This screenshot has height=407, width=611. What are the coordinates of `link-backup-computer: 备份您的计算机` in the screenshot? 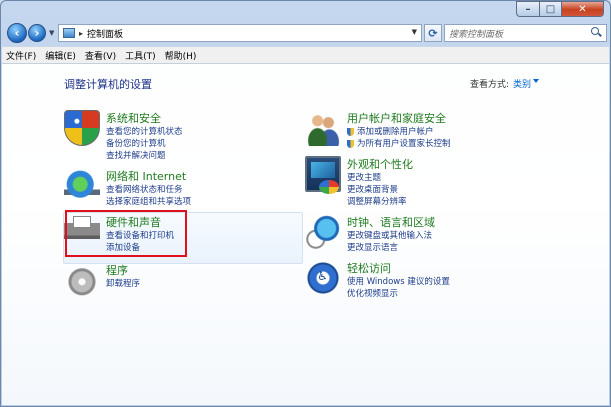 It's located at (144, 144).